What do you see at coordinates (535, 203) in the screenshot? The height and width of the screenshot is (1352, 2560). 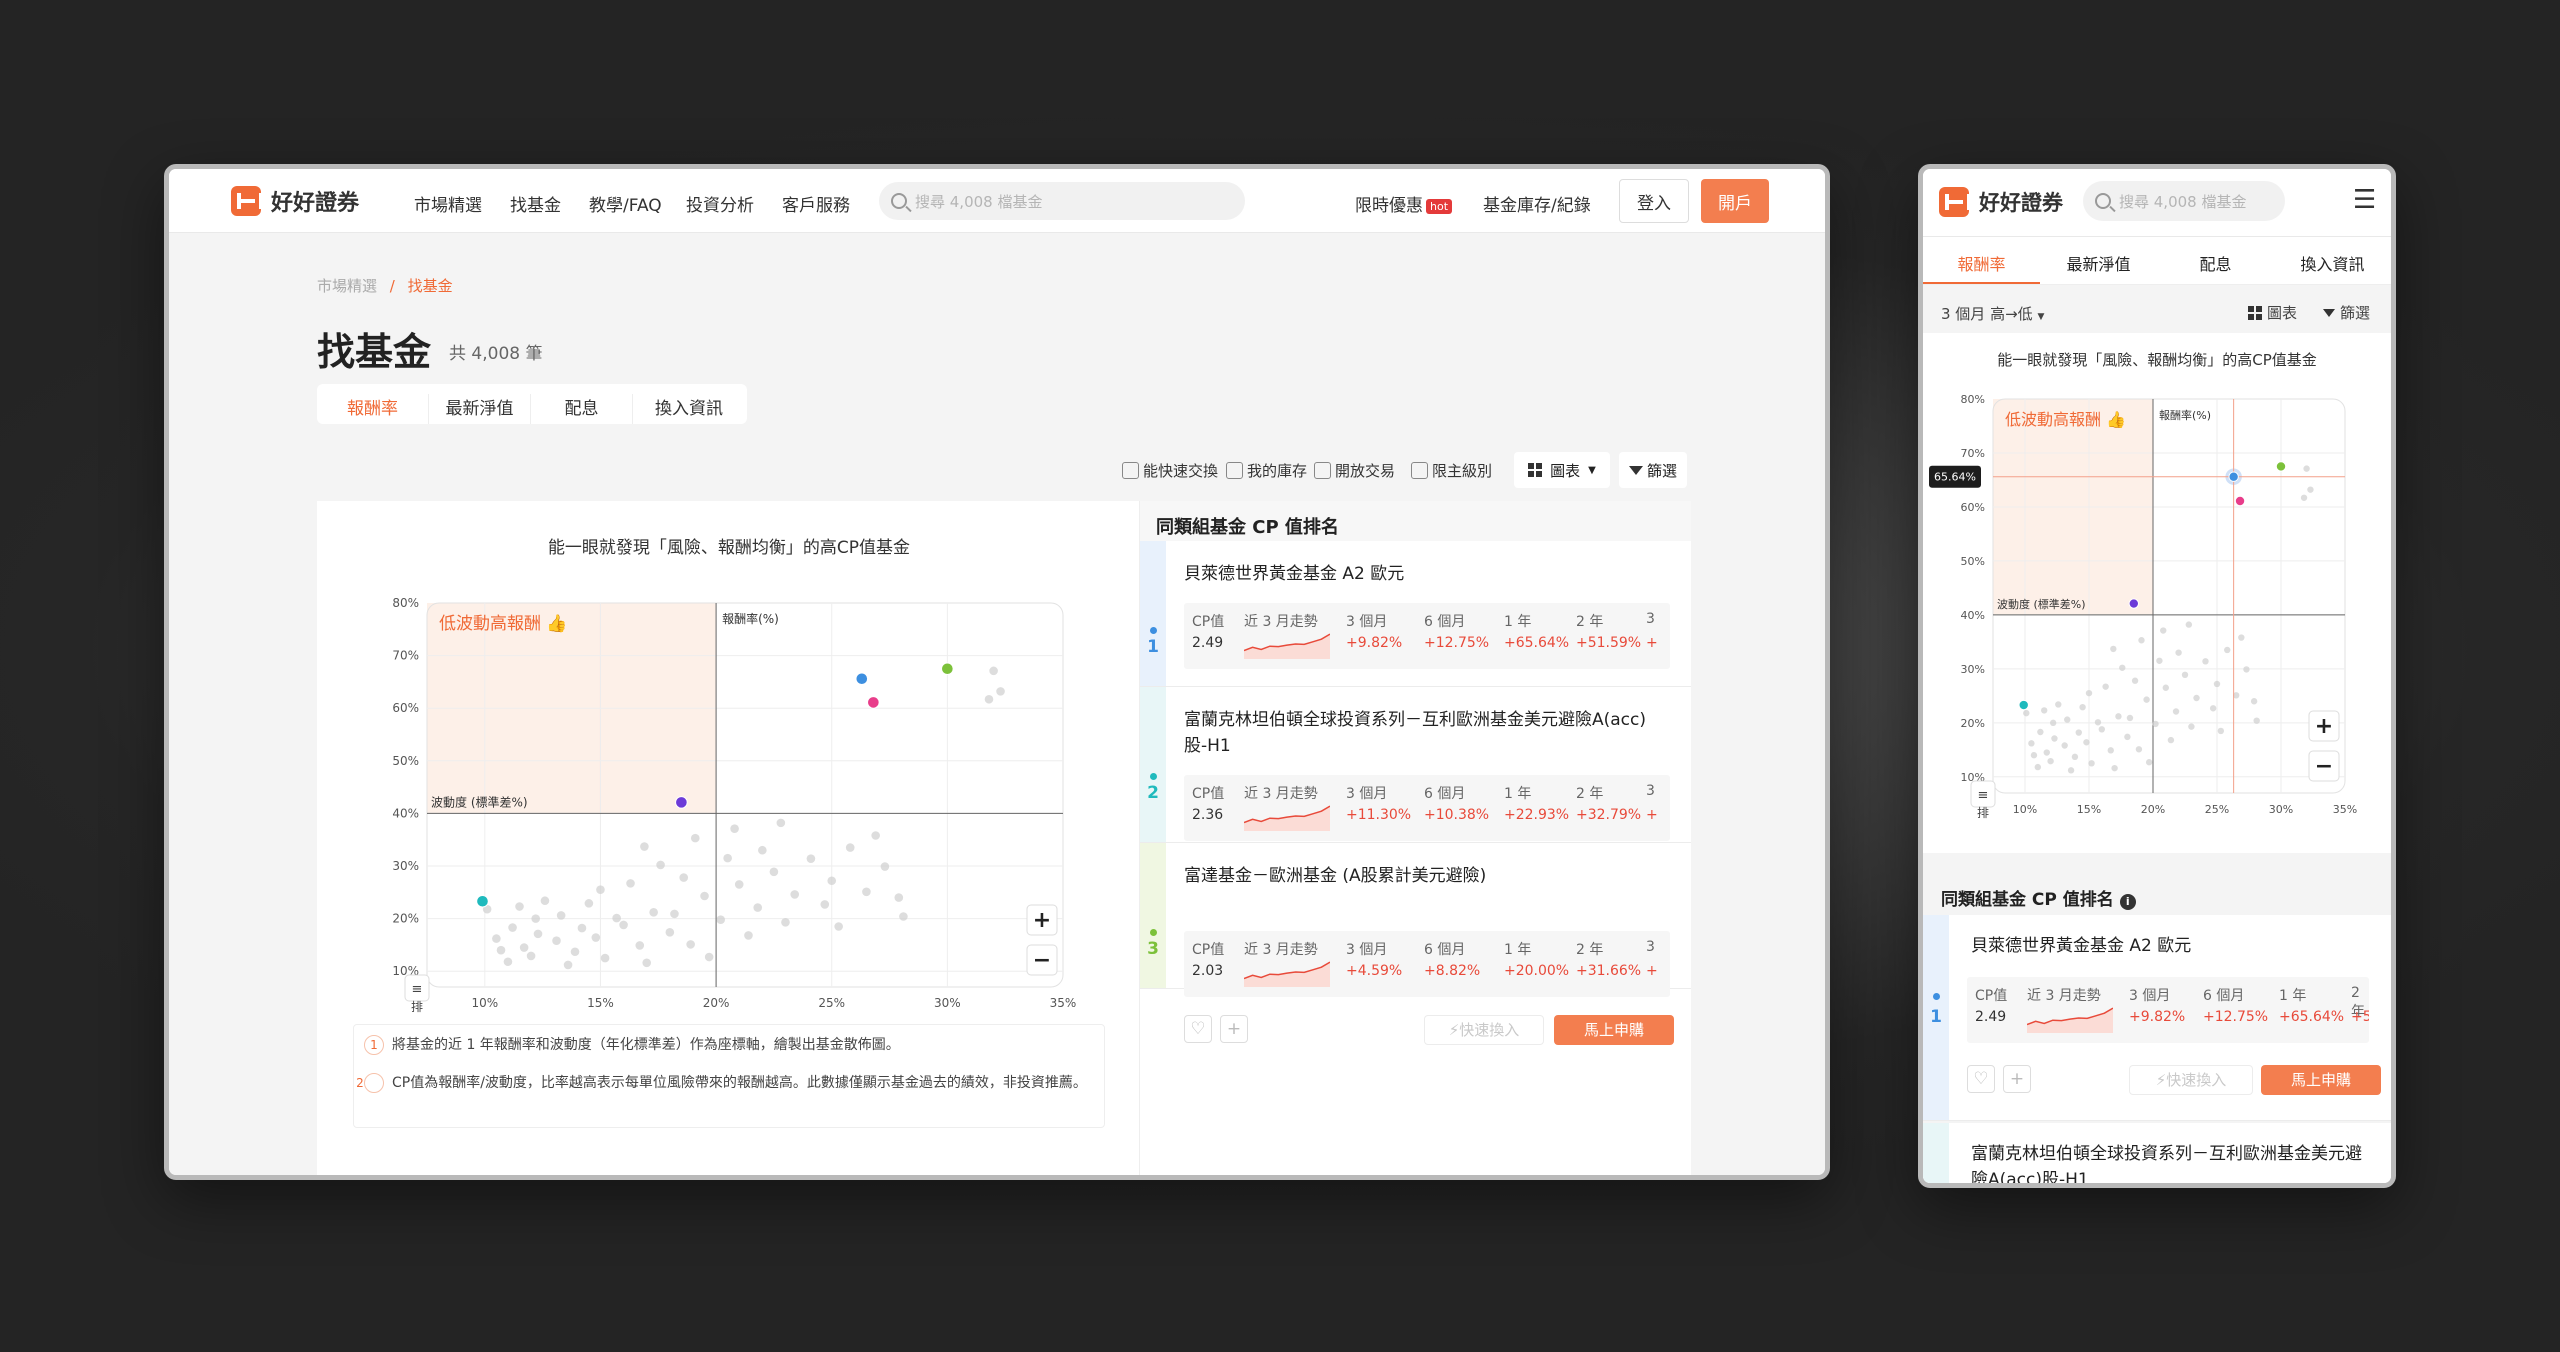 I see `nav-find-fund: 找基金` at bounding box center [535, 203].